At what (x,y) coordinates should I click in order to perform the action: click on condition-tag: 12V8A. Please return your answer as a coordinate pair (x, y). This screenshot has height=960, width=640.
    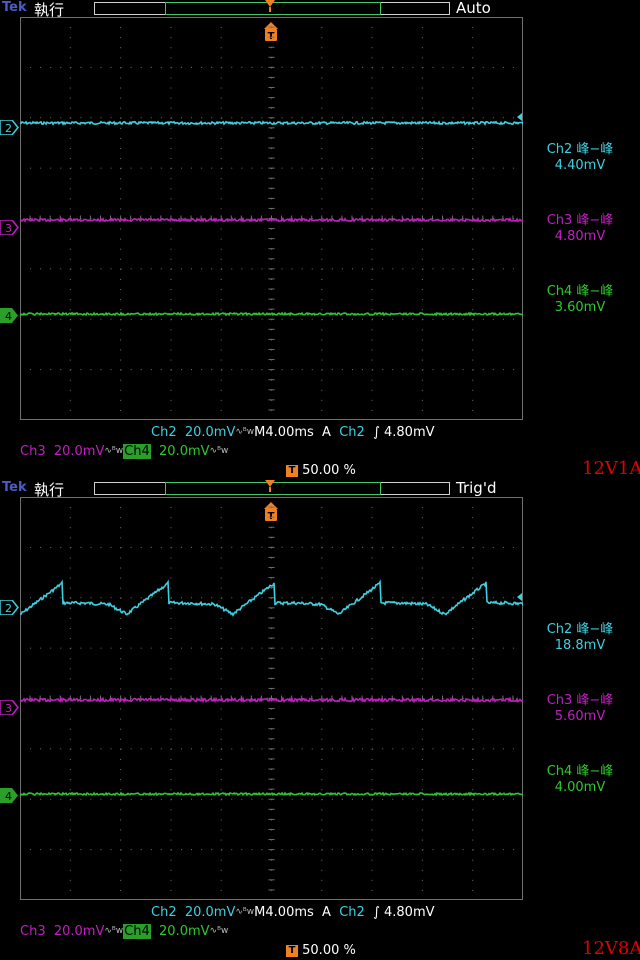
    Looking at the image, I should click on (611, 948).